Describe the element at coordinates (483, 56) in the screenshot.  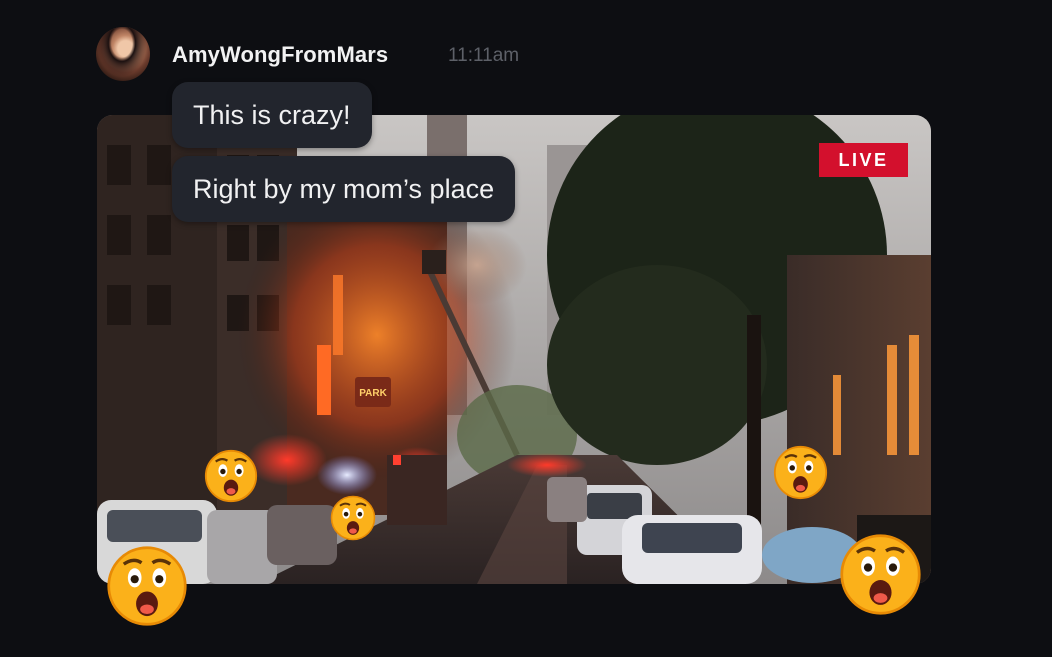
I see `message-timestamp: 11:11am` at that location.